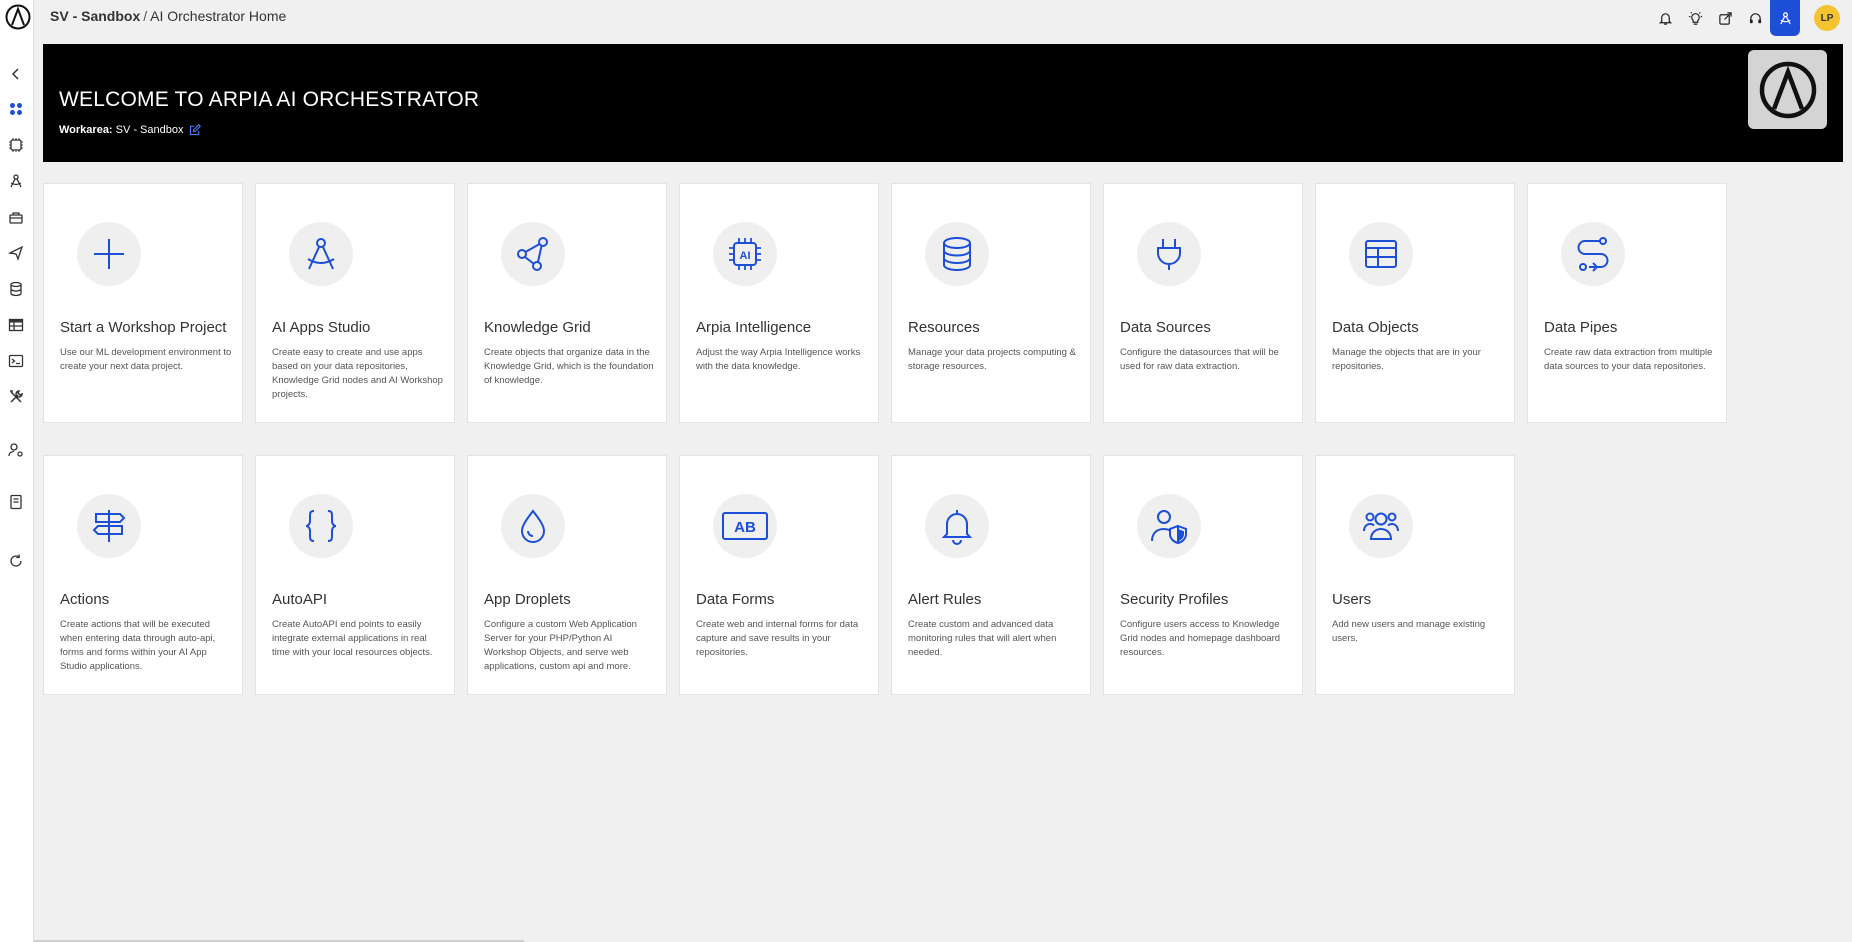 Image resolution: width=1852 pixels, height=942 pixels. I want to click on braces-icon, so click(321, 526).